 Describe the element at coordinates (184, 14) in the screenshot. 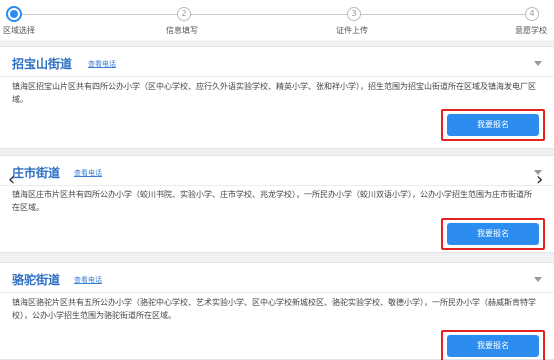

I see `step-2-icon: 2` at that location.